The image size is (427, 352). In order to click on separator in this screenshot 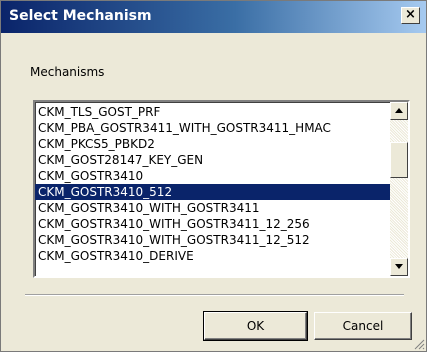, I will do `click(214, 295)`.